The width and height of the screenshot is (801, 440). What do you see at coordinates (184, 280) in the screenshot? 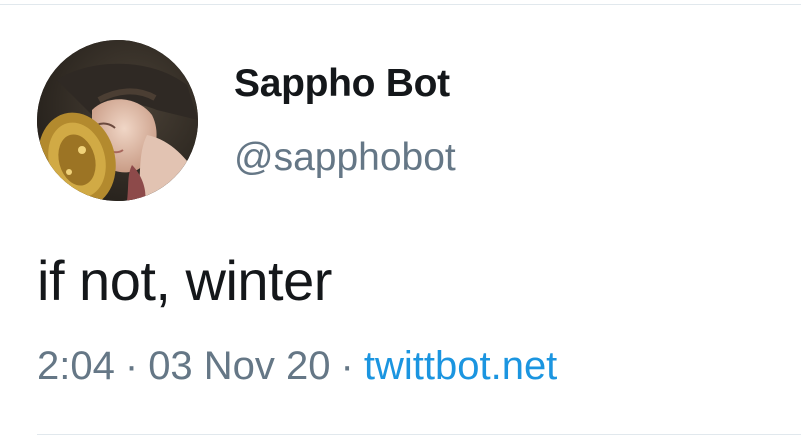
I see `tweet-text: if not, winter` at bounding box center [184, 280].